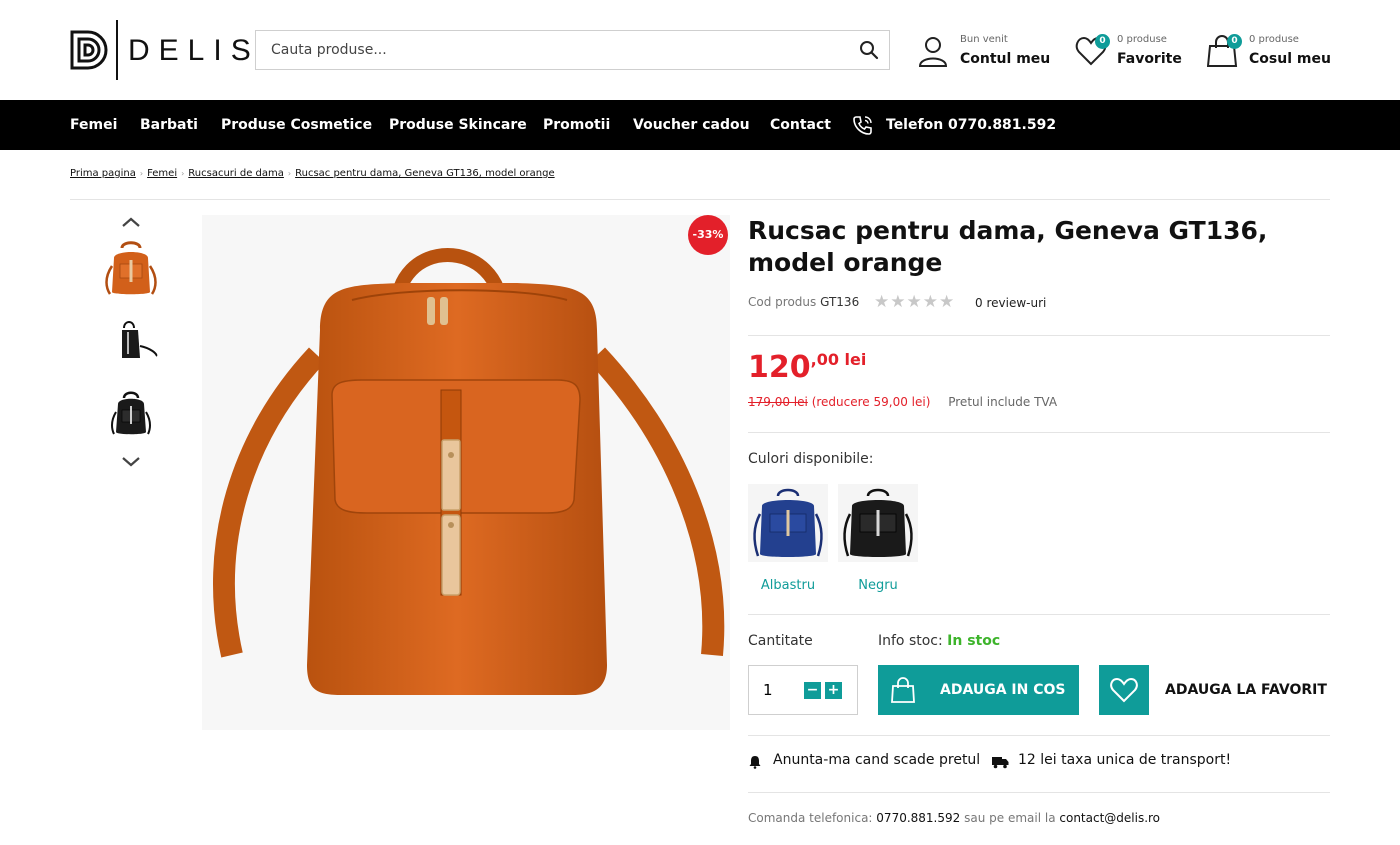  I want to click on reduction-amount: (reducere 59,00 lei), so click(871, 402).